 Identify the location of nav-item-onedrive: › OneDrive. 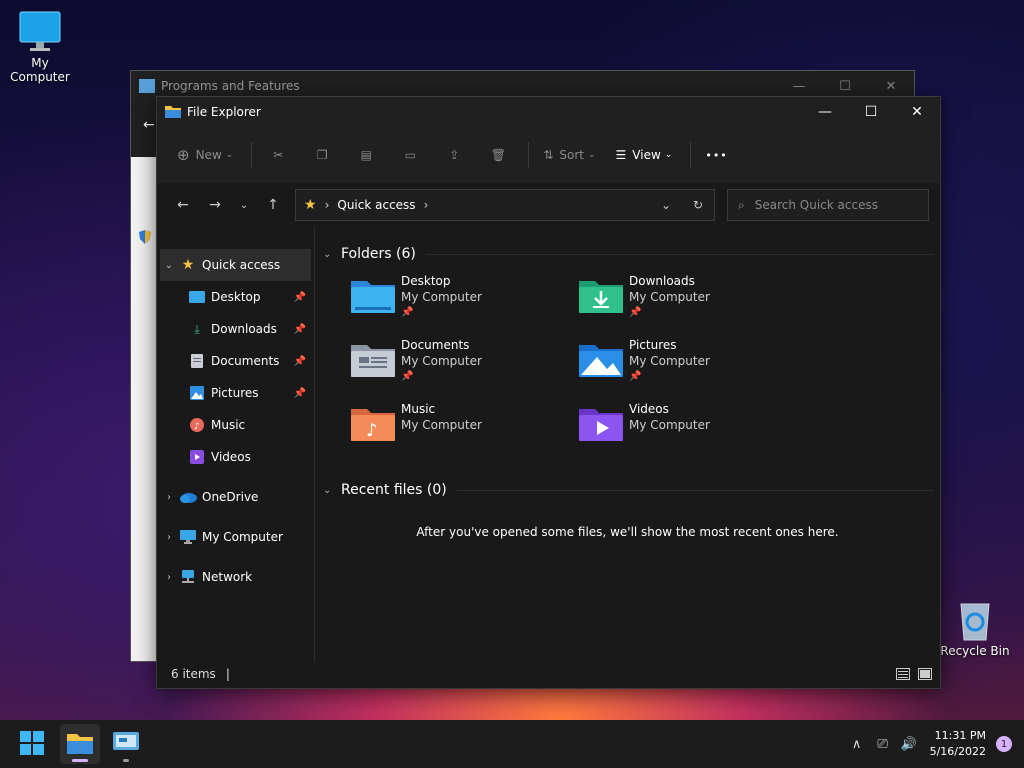
(235, 497).